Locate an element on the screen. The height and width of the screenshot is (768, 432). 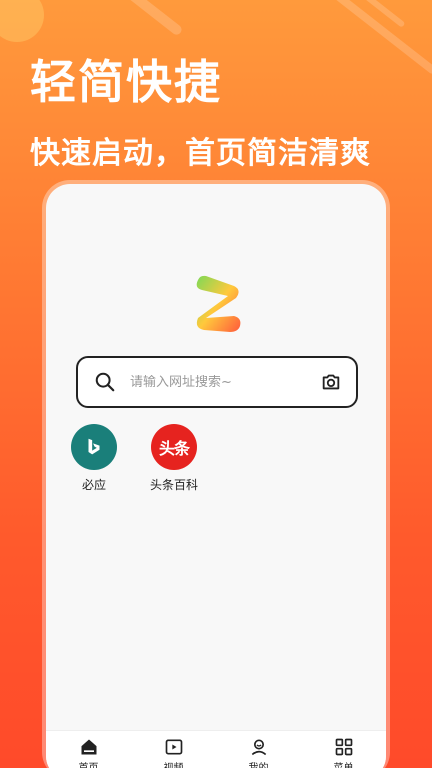
shortcut-label: 头条百科 is located at coordinates (174, 485).